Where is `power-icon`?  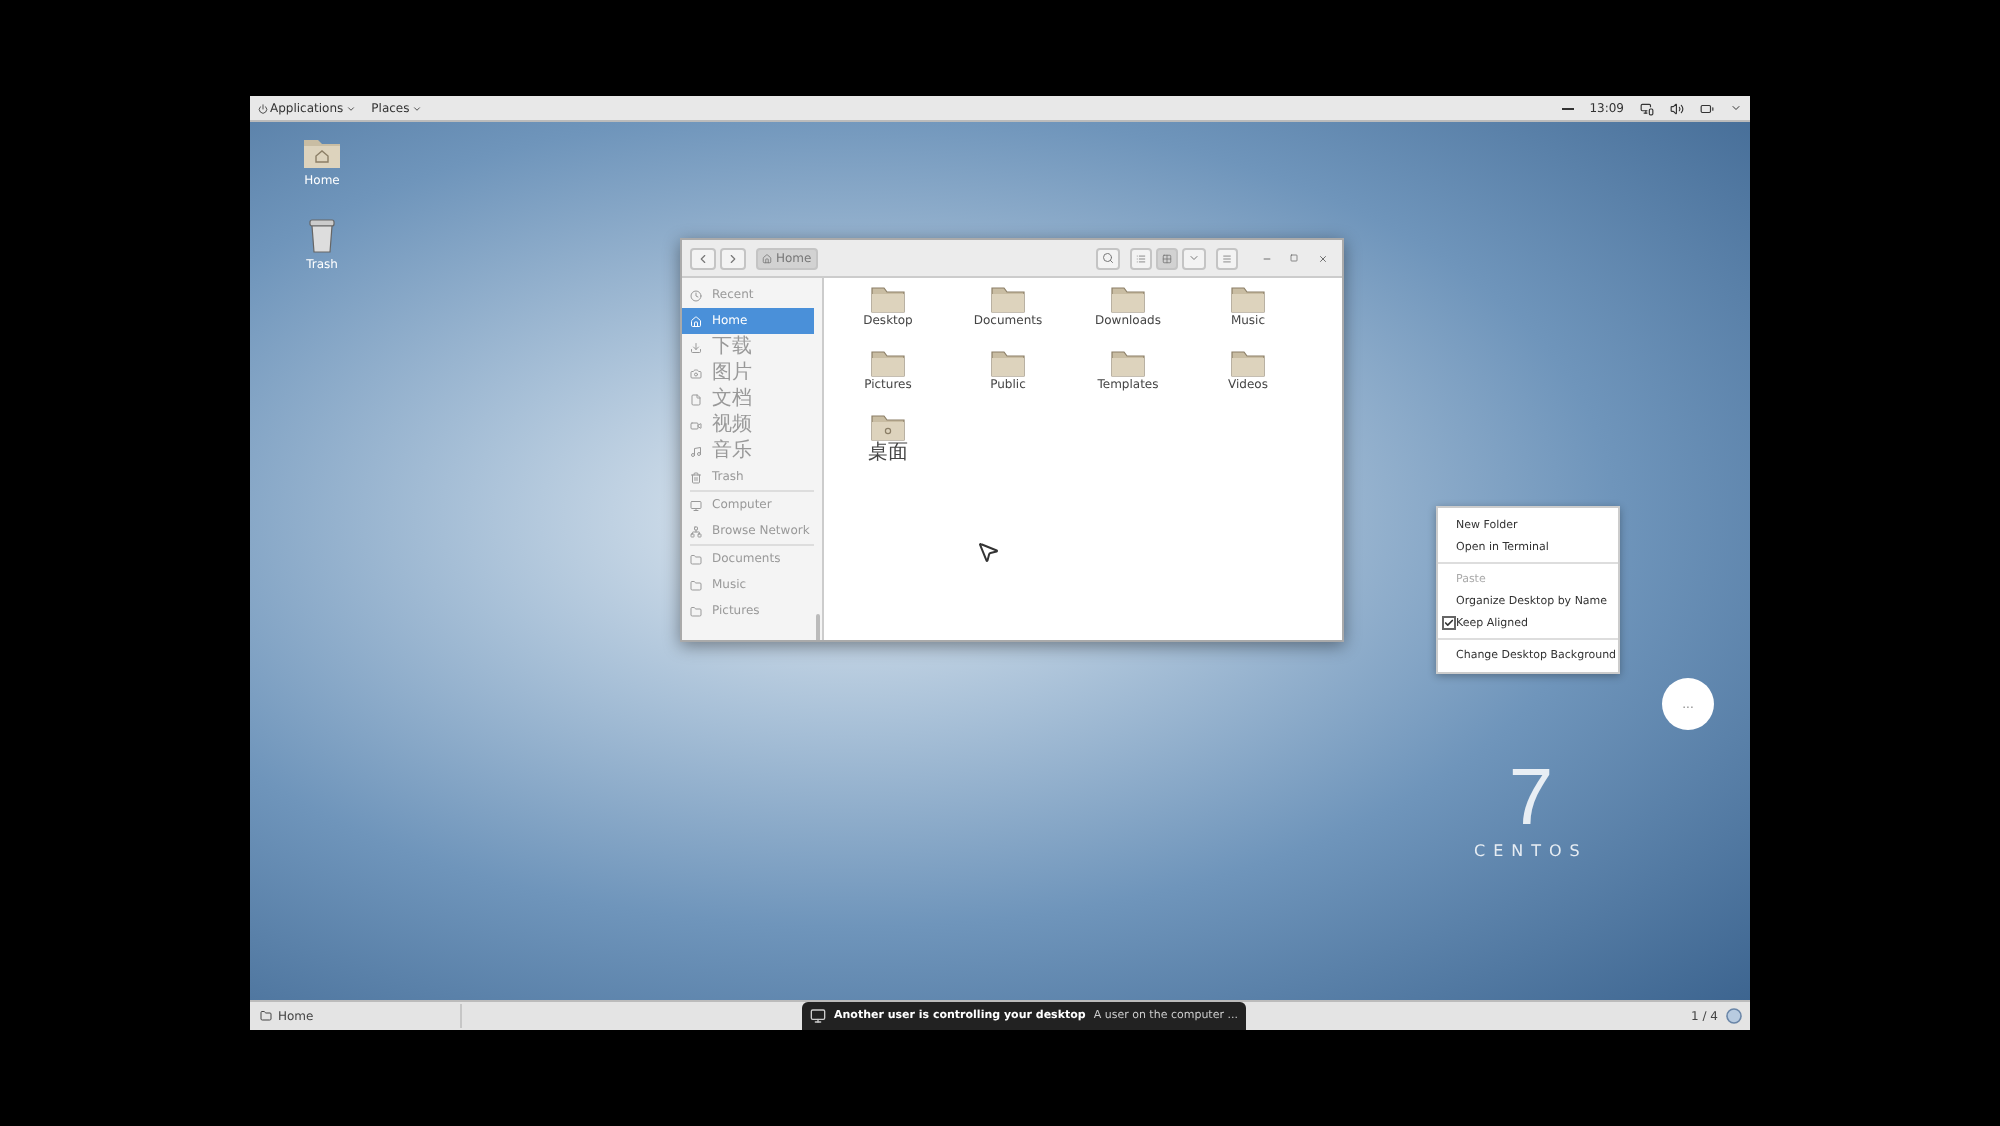 power-icon is located at coordinates (263, 108).